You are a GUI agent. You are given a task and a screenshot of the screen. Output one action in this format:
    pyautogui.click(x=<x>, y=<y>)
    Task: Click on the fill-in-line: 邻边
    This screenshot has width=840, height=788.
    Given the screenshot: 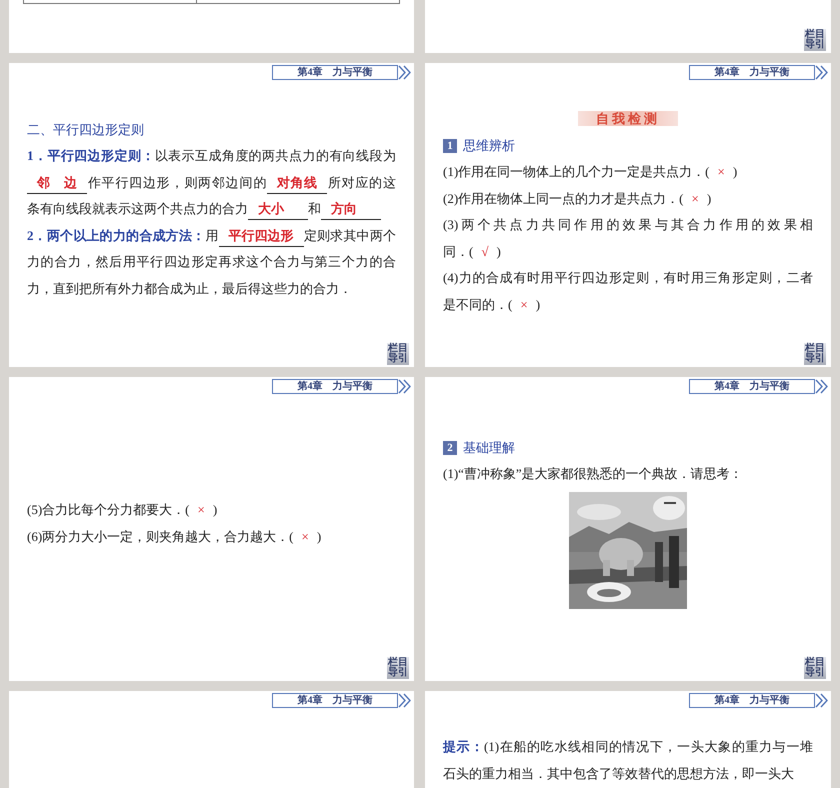 What is the action you would take?
    pyautogui.click(x=57, y=183)
    